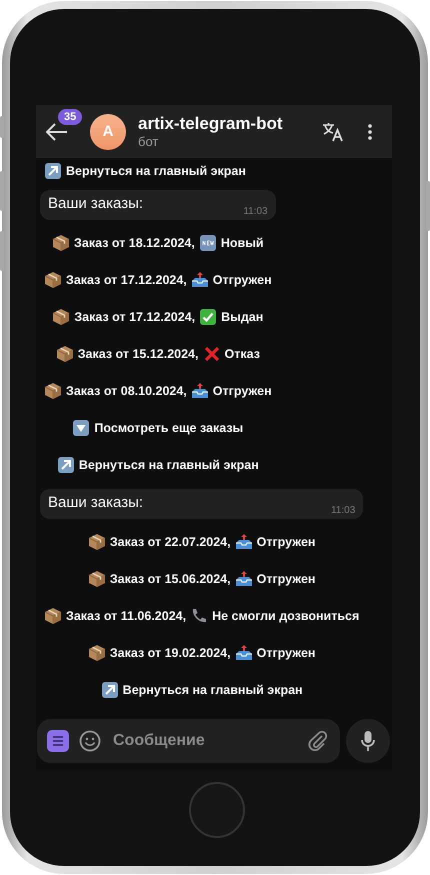  I want to click on button-label: Посмотреть еще заказы, so click(169, 427).